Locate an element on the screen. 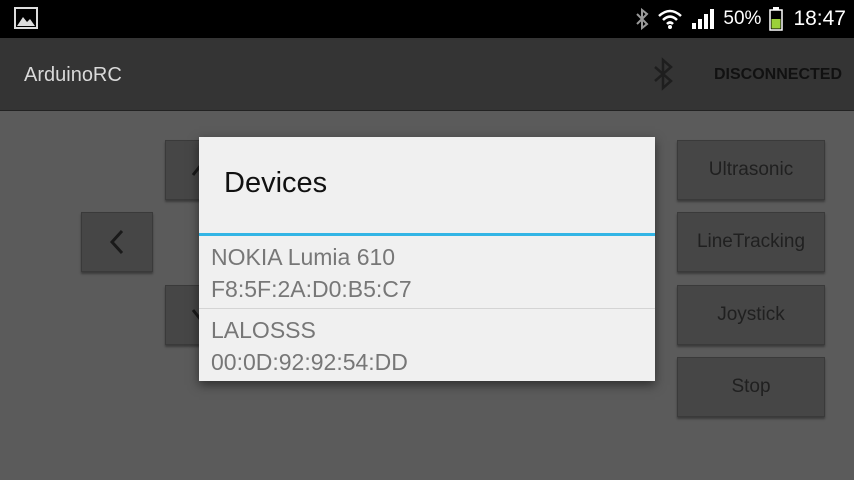 The image size is (854, 480). wifi-icon is located at coordinates (670, 19).